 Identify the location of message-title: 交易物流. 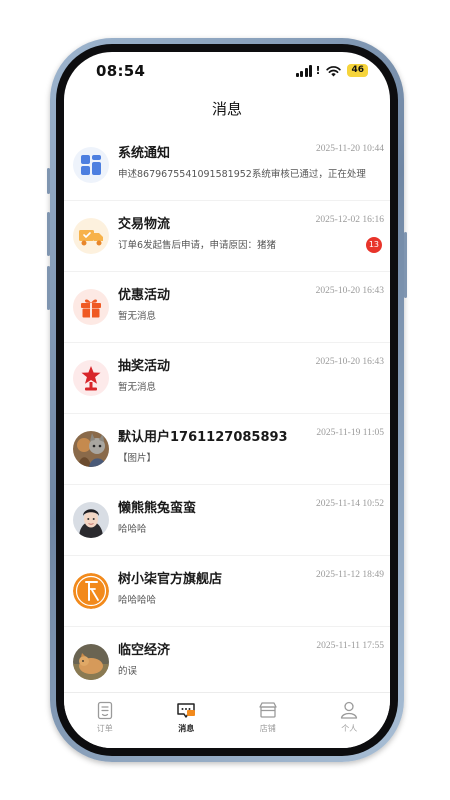
(144, 224).